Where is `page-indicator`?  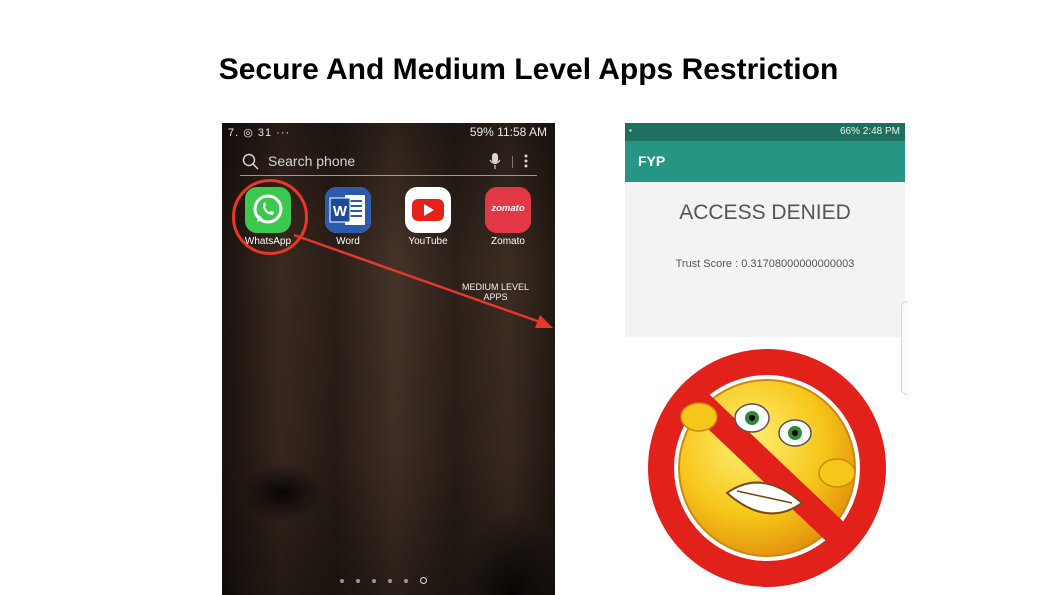 page-indicator is located at coordinates (383, 581).